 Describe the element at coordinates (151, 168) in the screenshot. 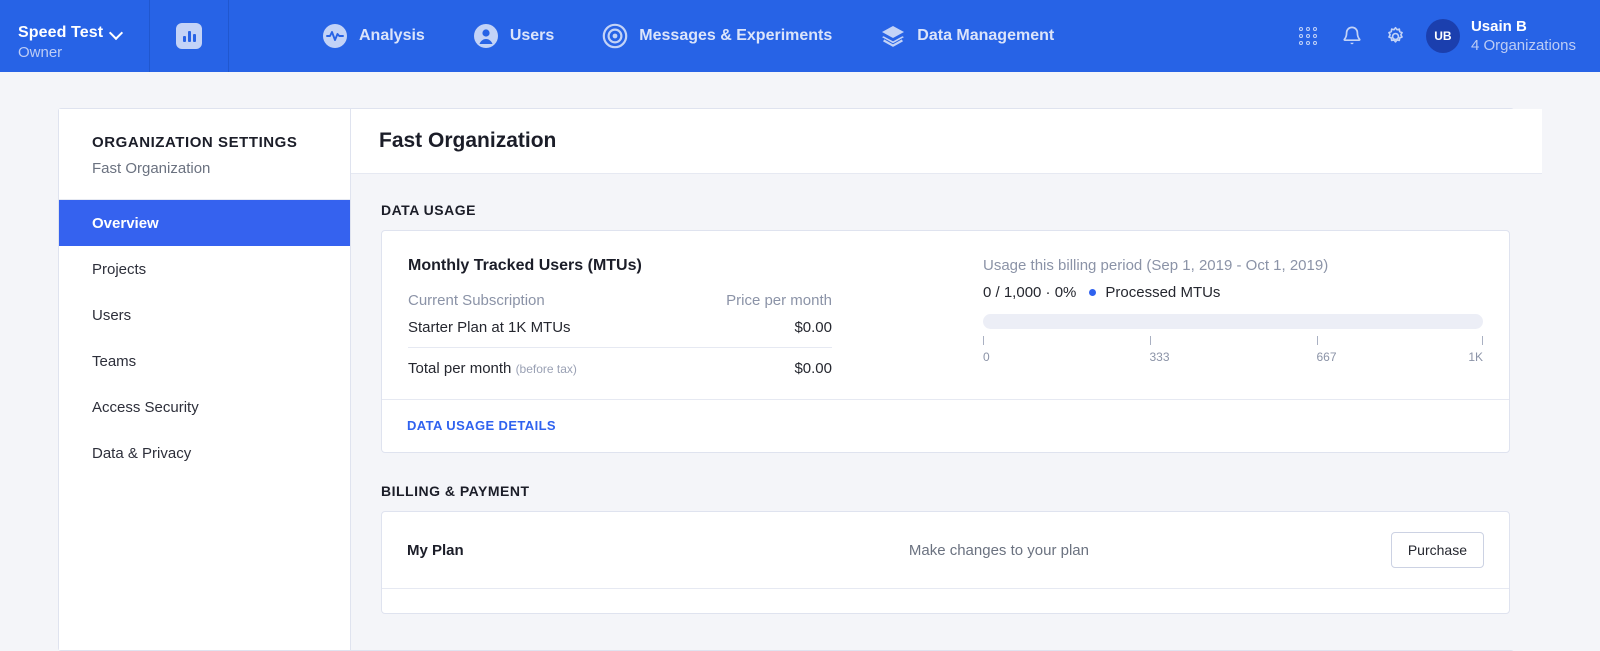

I see `sidebar-subtitle: Fast Organization` at that location.